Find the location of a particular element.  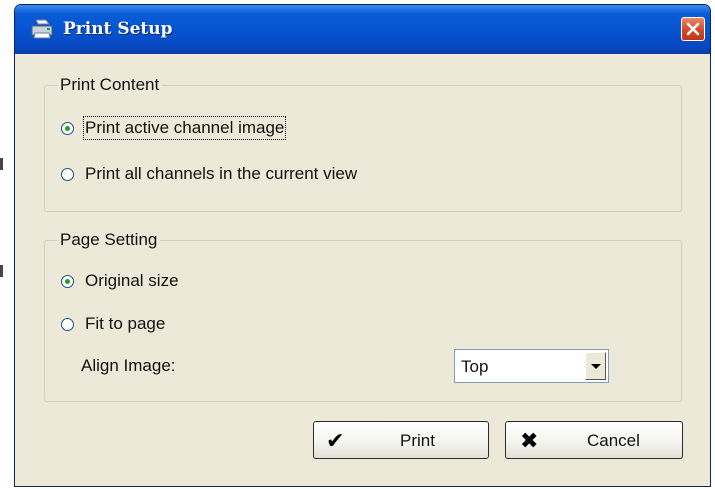

radio-label: Print all channels in the current view is located at coordinates (221, 173).